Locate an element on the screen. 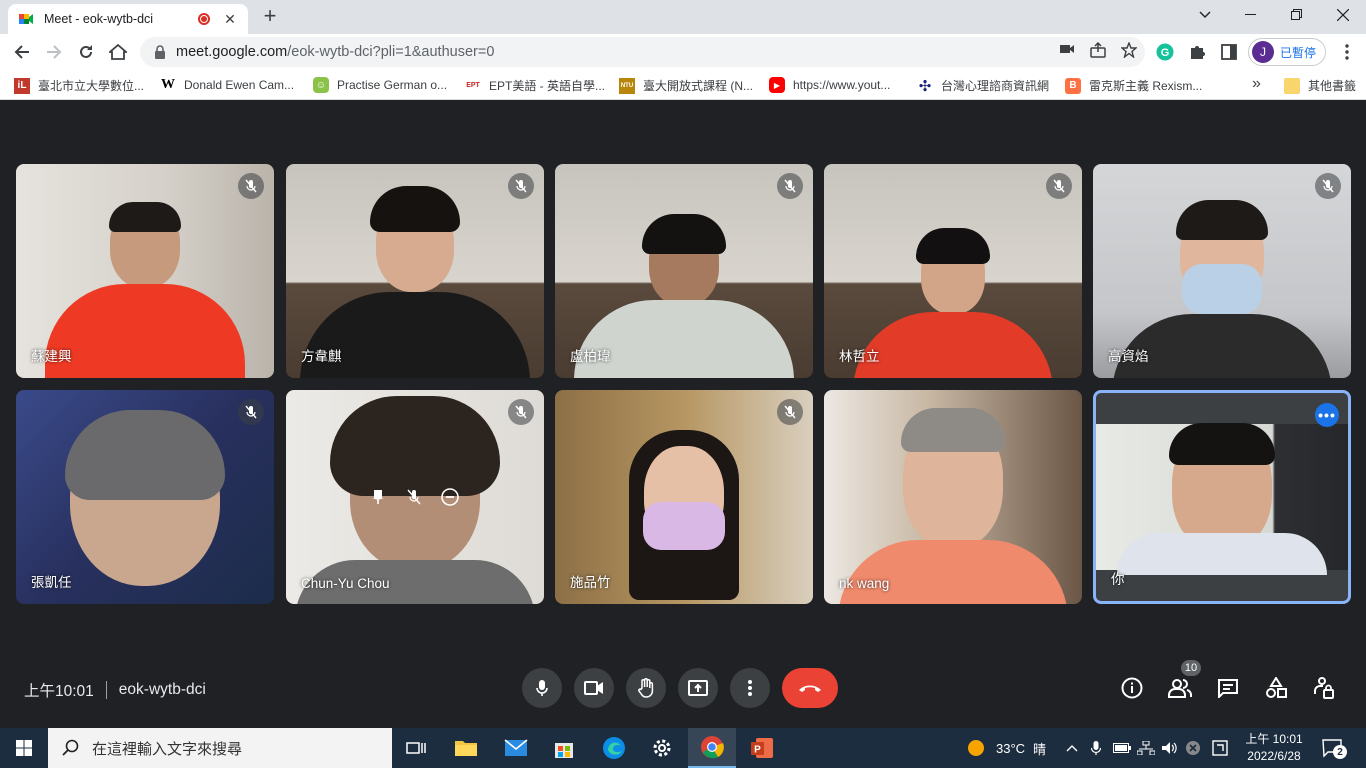 This screenshot has height=768, width=1366. extensions-puzzle-icon is located at coordinates (1197, 52).